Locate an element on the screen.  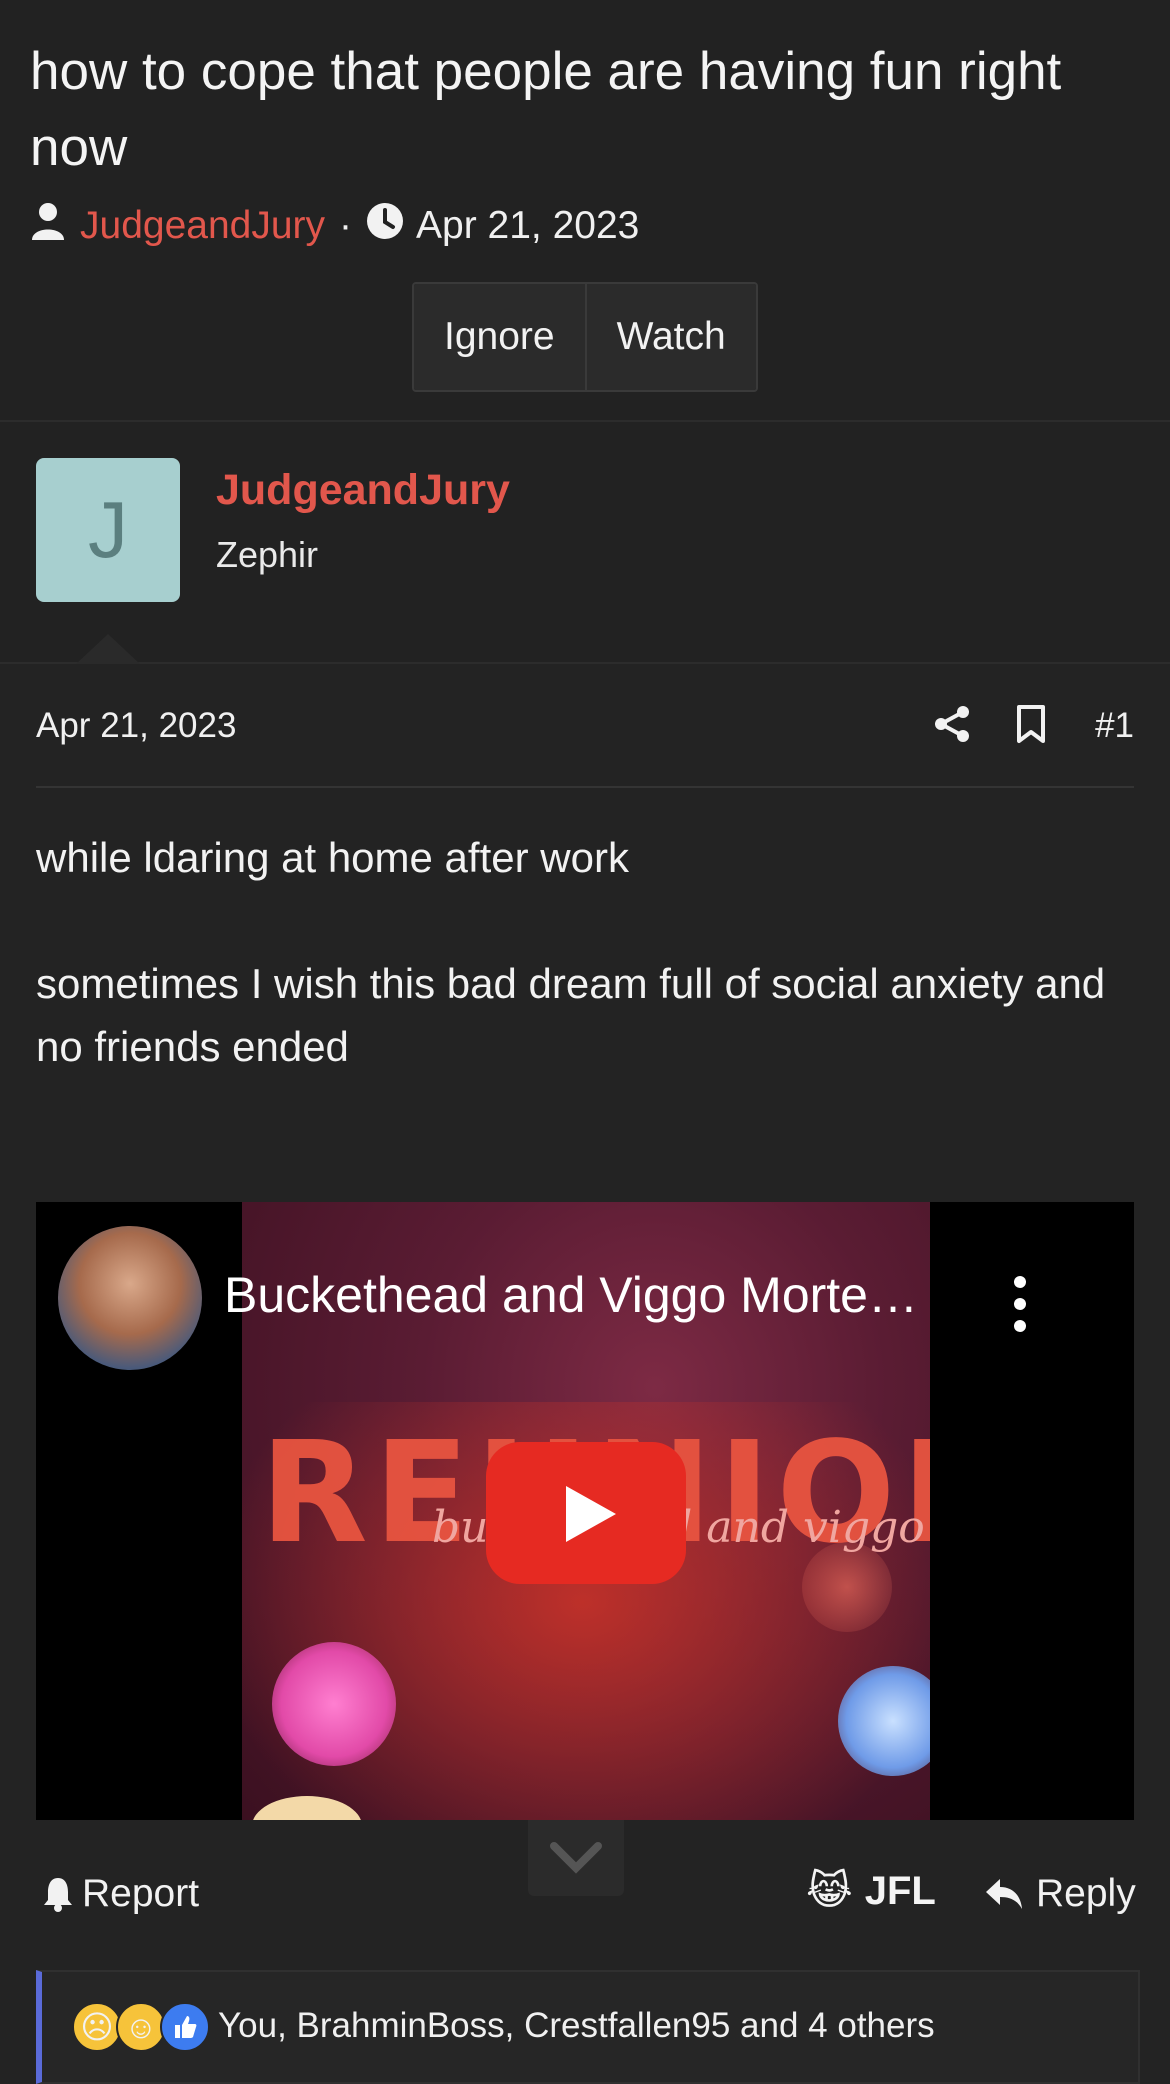
play-button is located at coordinates (586, 1513).